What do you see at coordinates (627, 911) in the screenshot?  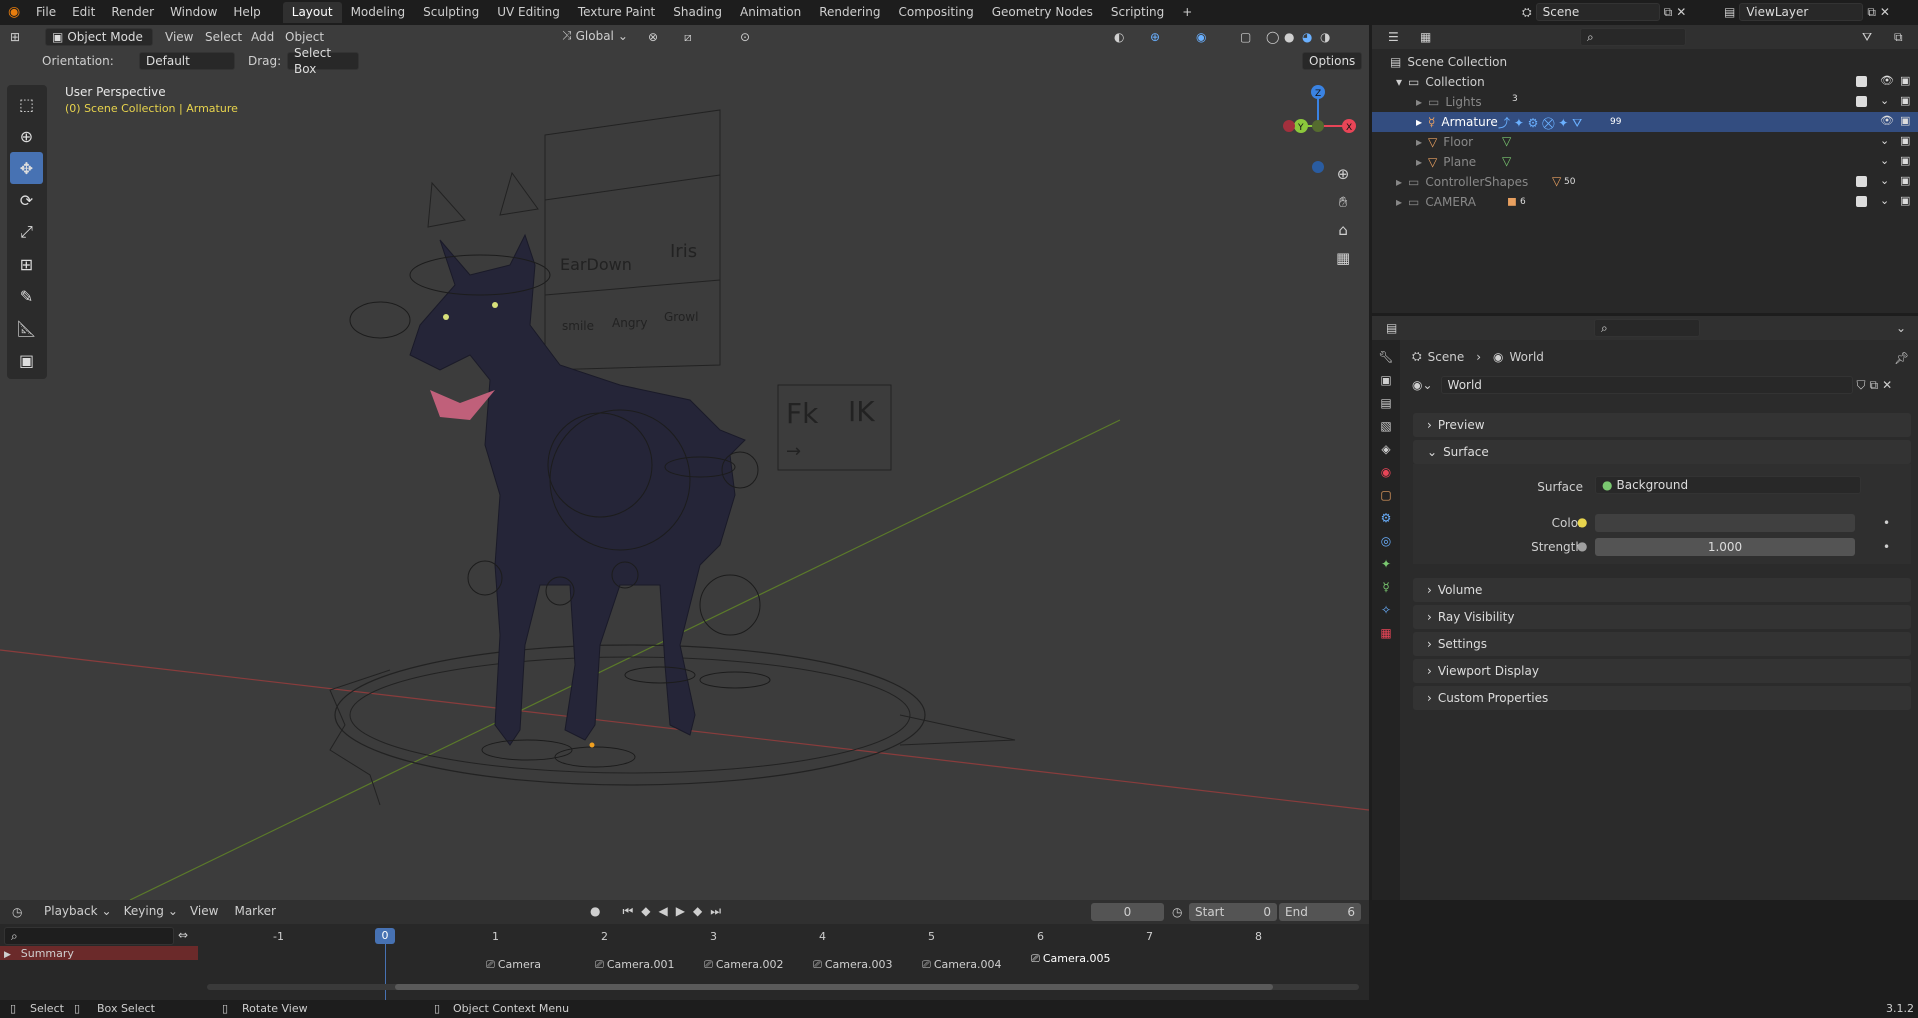 I see `jump-start-icon: ⏮` at bounding box center [627, 911].